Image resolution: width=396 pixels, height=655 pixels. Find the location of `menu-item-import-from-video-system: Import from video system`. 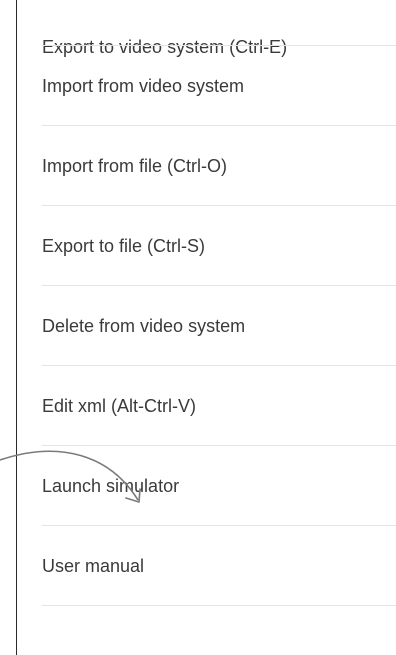

menu-item-import-from-video-system: Import from video system is located at coordinates (206, 86).